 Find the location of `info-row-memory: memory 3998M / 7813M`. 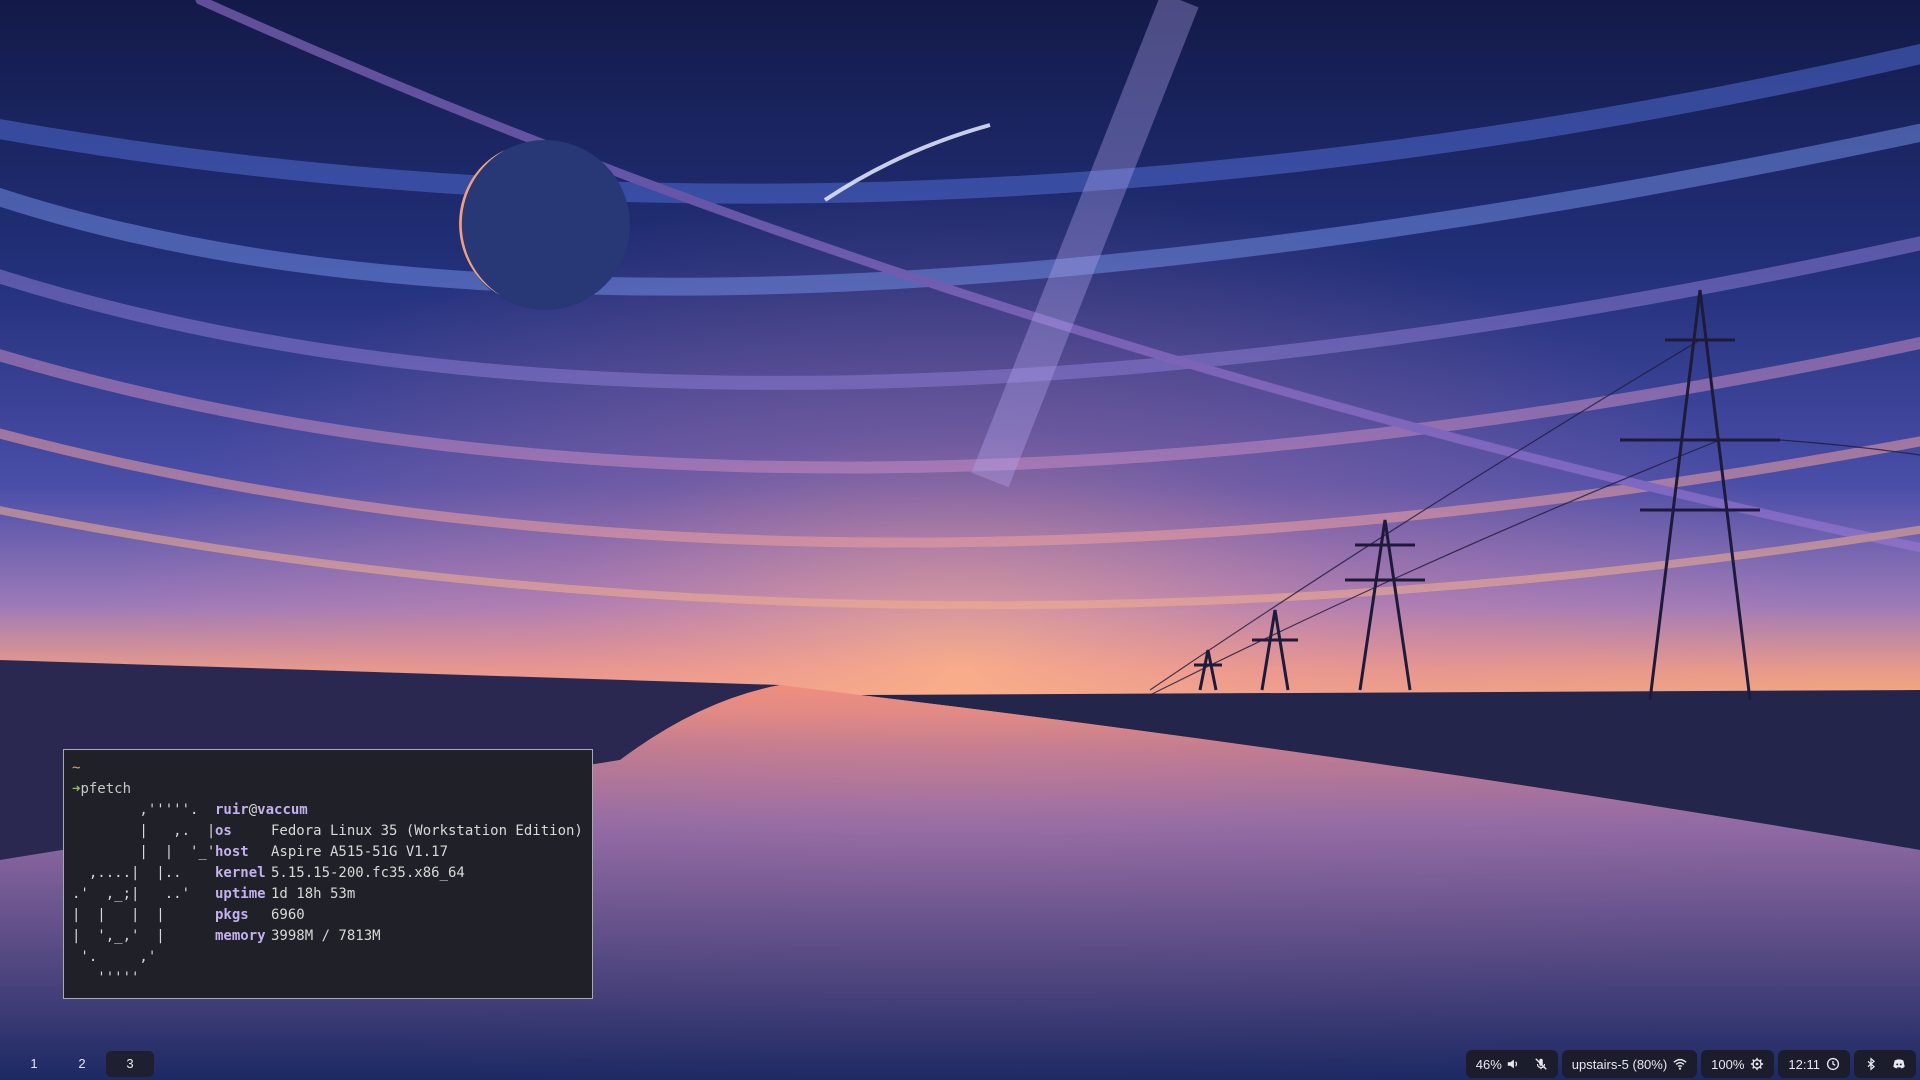

info-row-memory: memory 3998M / 7813M is located at coordinates (298, 936).